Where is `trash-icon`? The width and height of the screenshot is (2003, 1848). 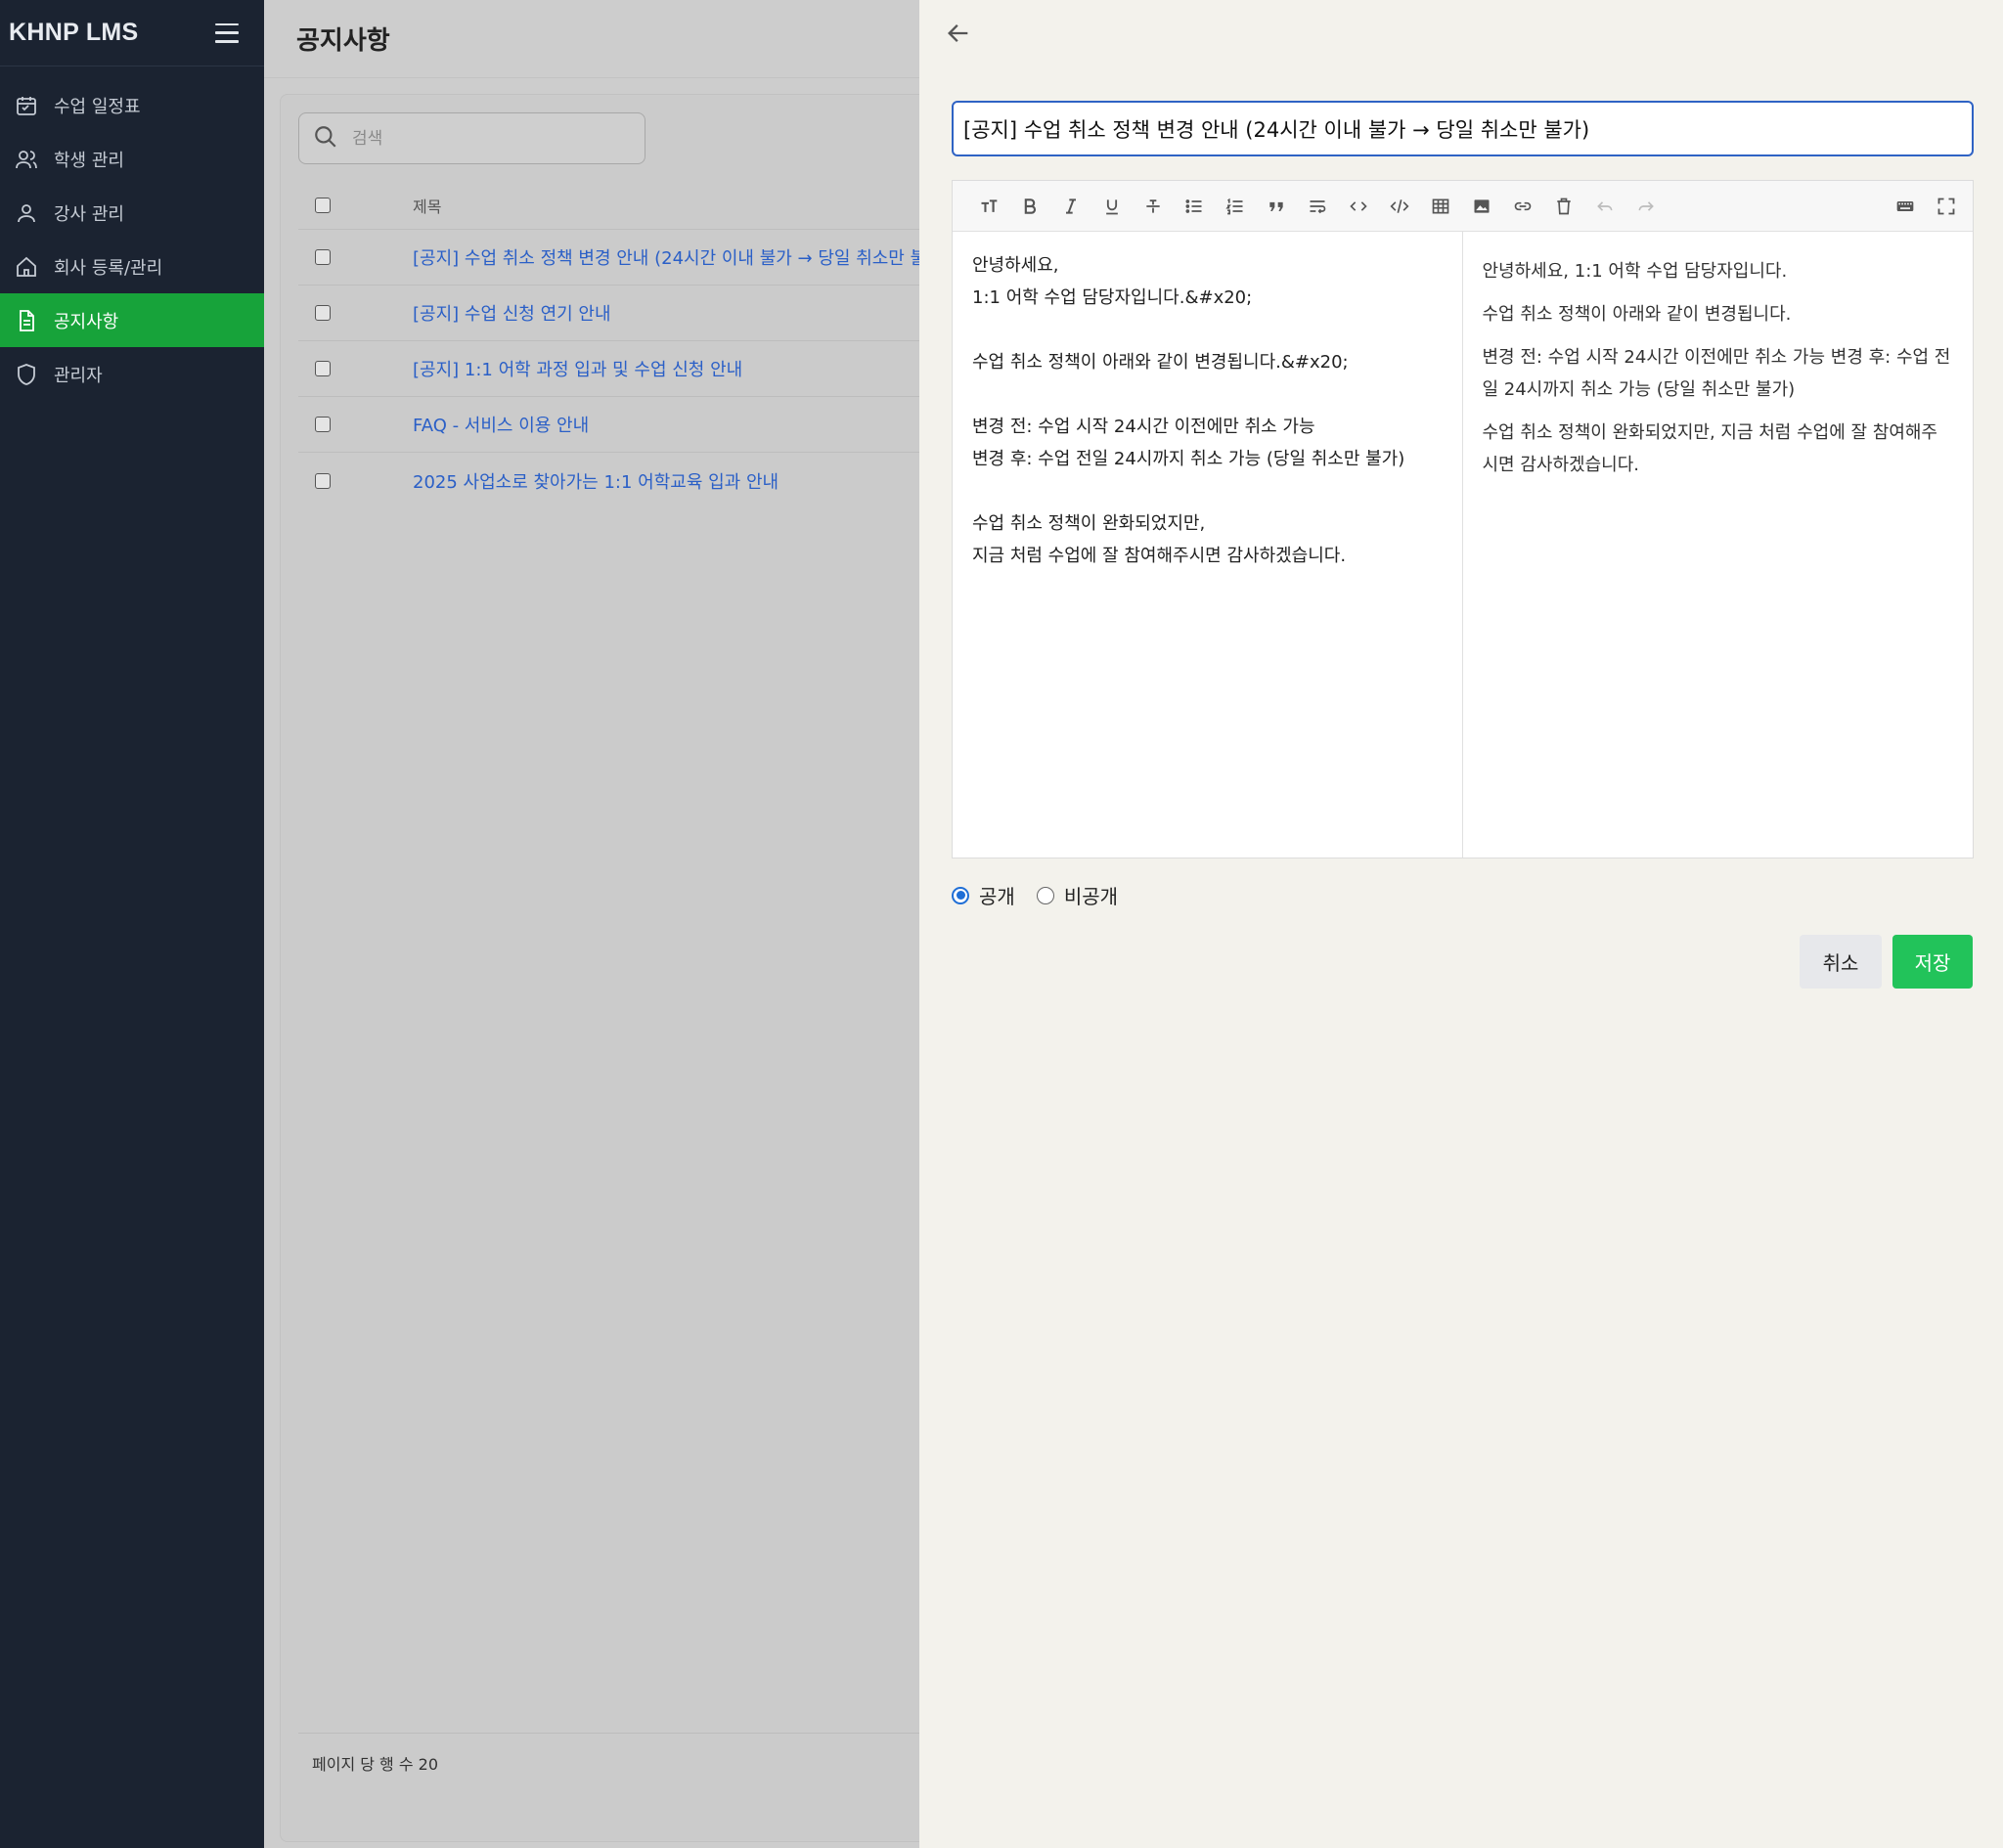 trash-icon is located at coordinates (1563, 206).